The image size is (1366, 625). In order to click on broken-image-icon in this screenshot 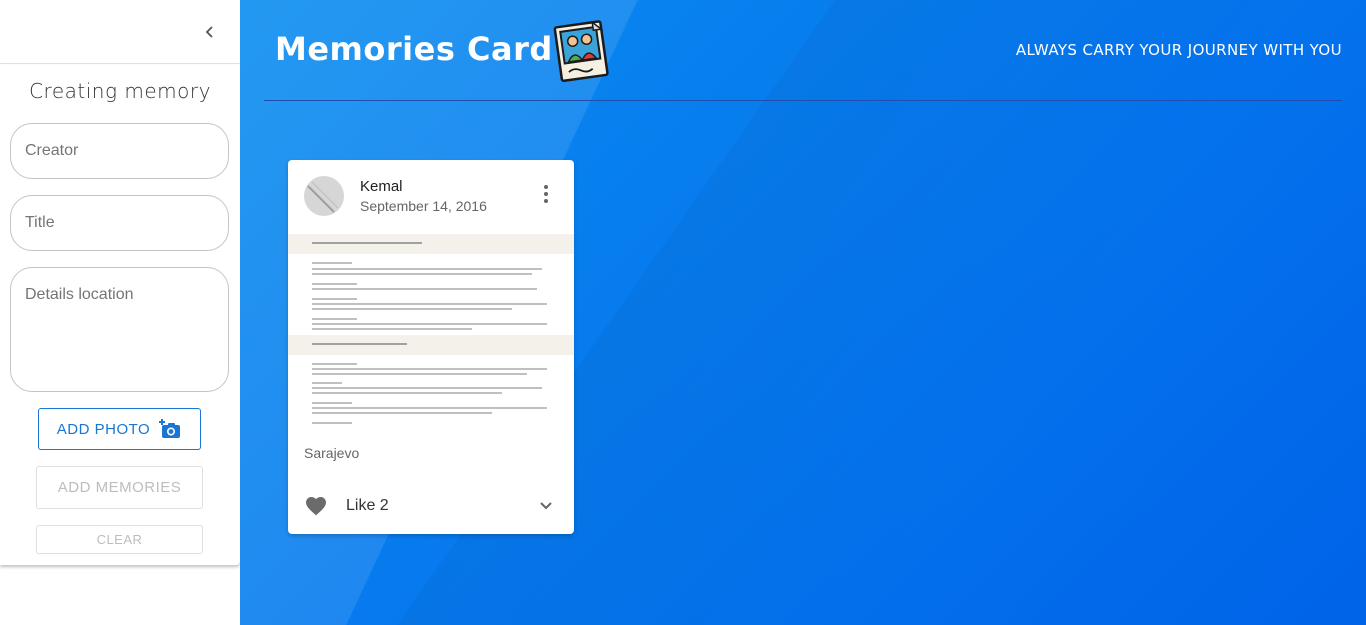, I will do `click(323, 197)`.